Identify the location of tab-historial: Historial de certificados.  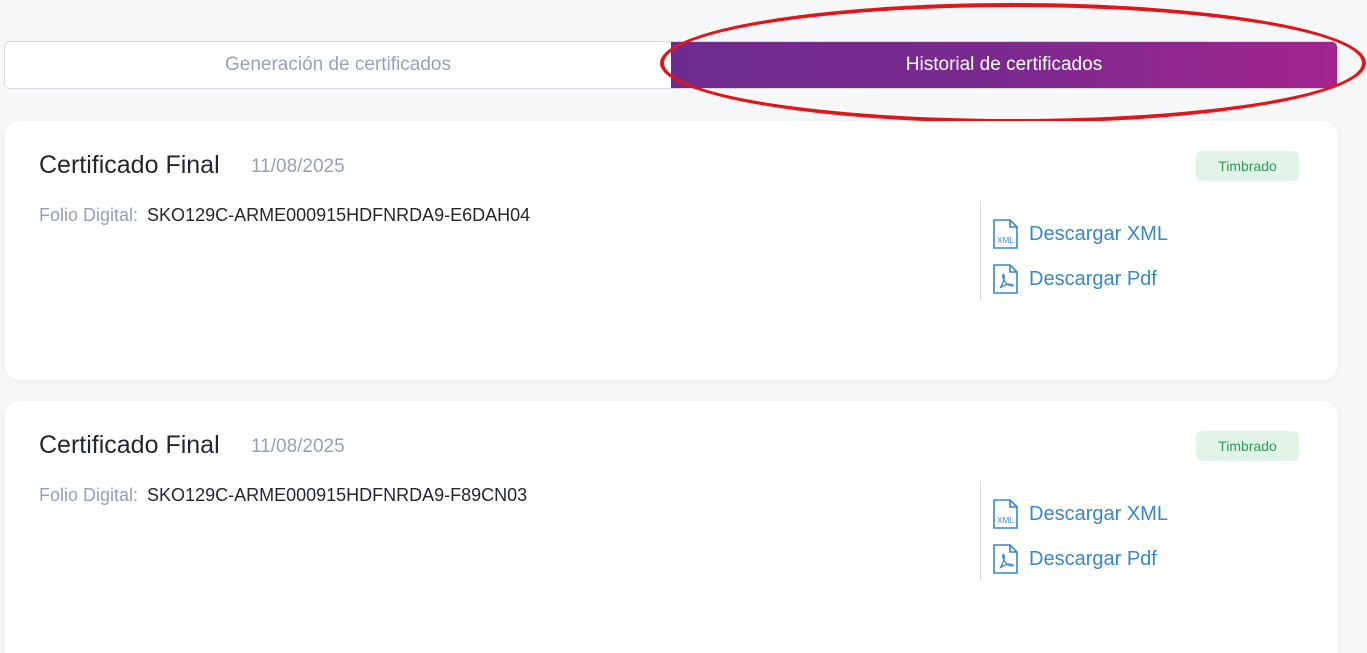
(1004, 65).